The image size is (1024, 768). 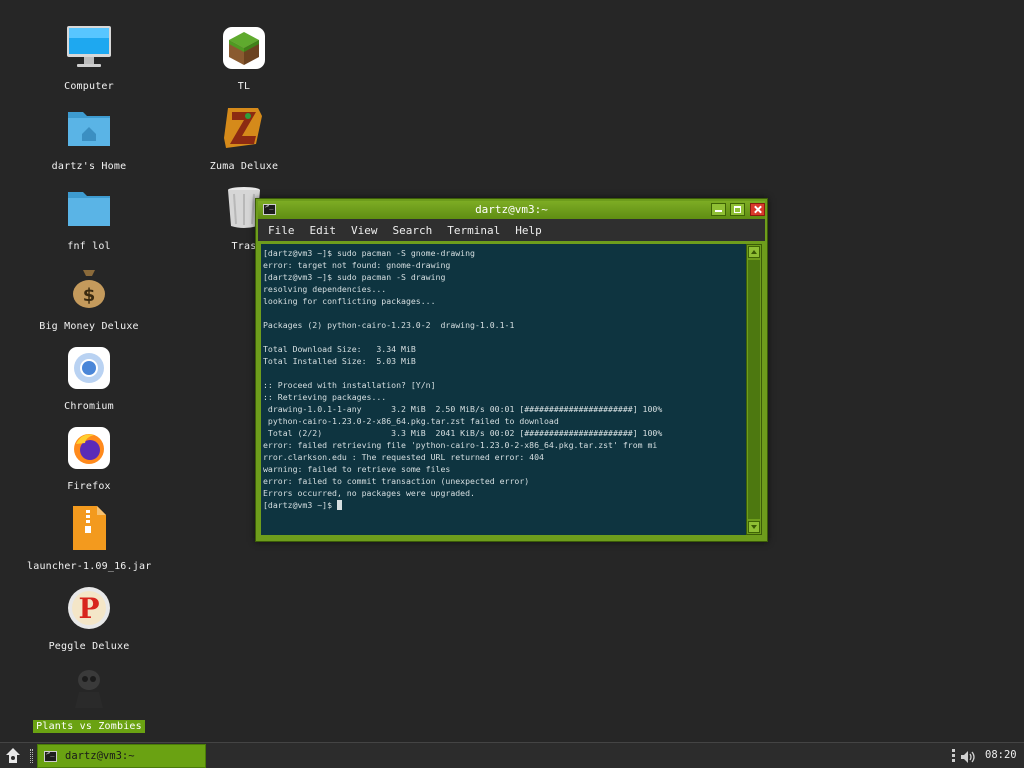 What do you see at coordinates (244, 128) in the screenshot?
I see `zuma-icon` at bounding box center [244, 128].